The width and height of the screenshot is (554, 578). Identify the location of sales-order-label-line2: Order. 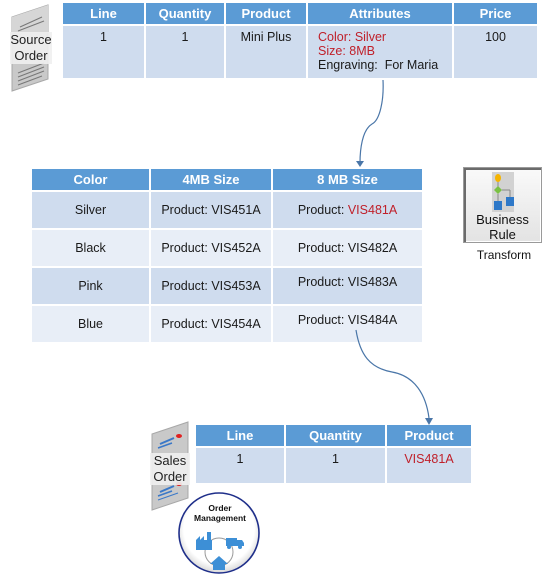
(170, 476).